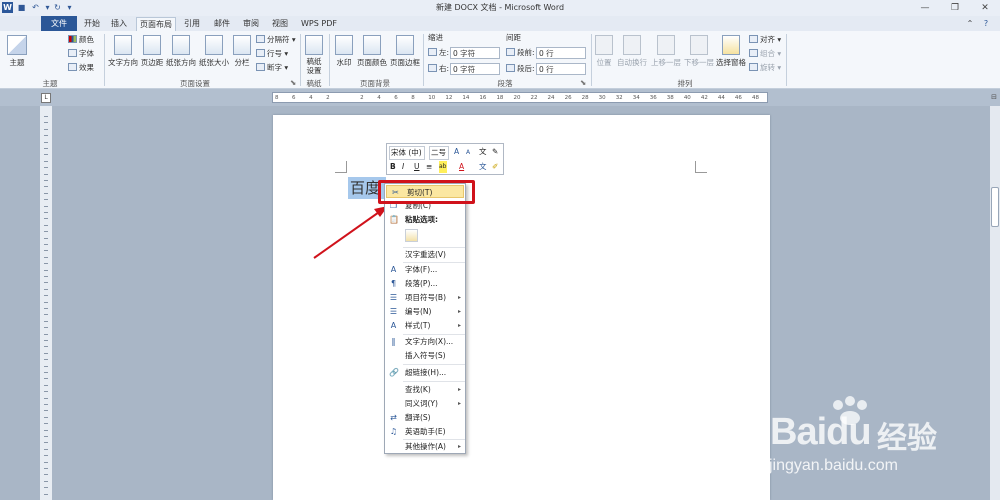 This screenshot has height=500, width=1000. What do you see at coordinates (731, 62) in the screenshot?
I see `selection-pane-label: 选择窗格` at bounding box center [731, 62].